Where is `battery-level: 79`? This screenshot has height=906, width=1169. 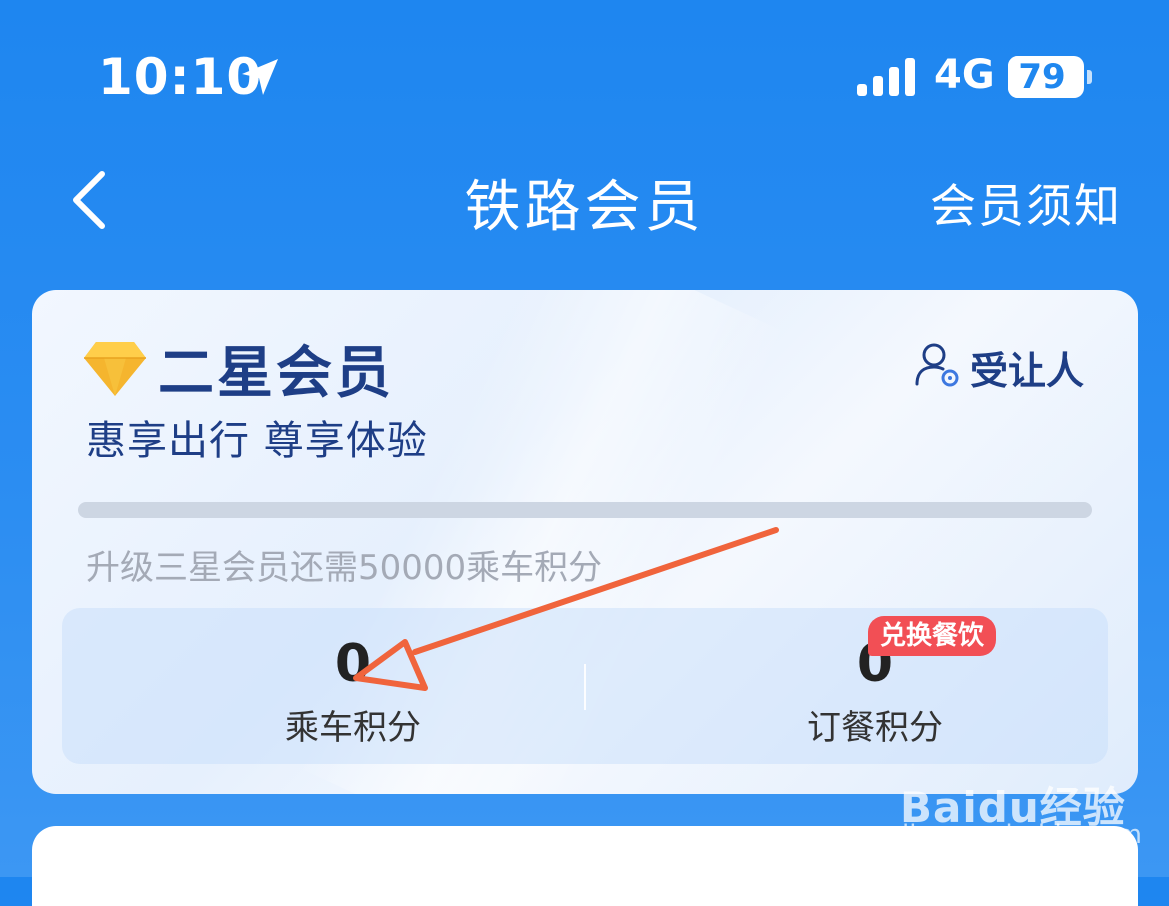
battery-level: 79 is located at coordinates (1042, 77).